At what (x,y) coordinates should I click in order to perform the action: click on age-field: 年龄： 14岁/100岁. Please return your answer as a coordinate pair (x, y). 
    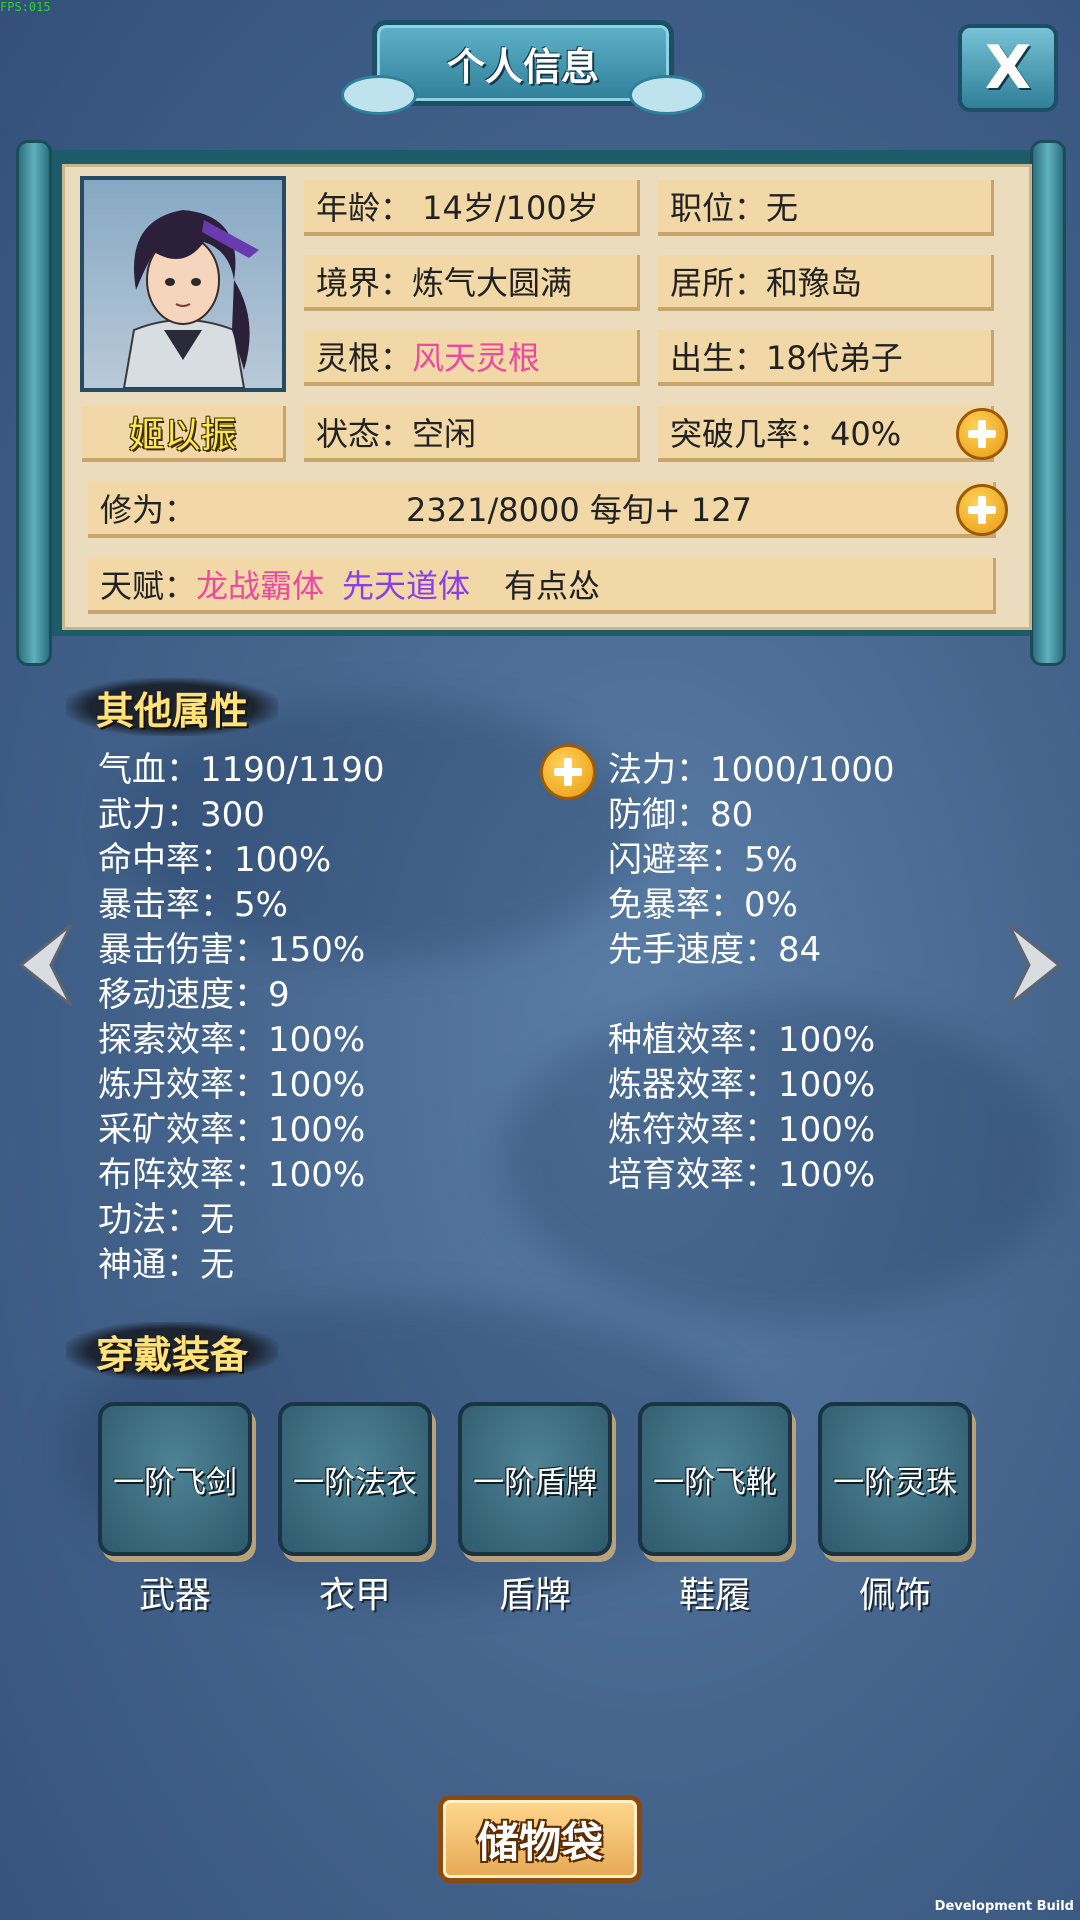
    Looking at the image, I should click on (472, 208).